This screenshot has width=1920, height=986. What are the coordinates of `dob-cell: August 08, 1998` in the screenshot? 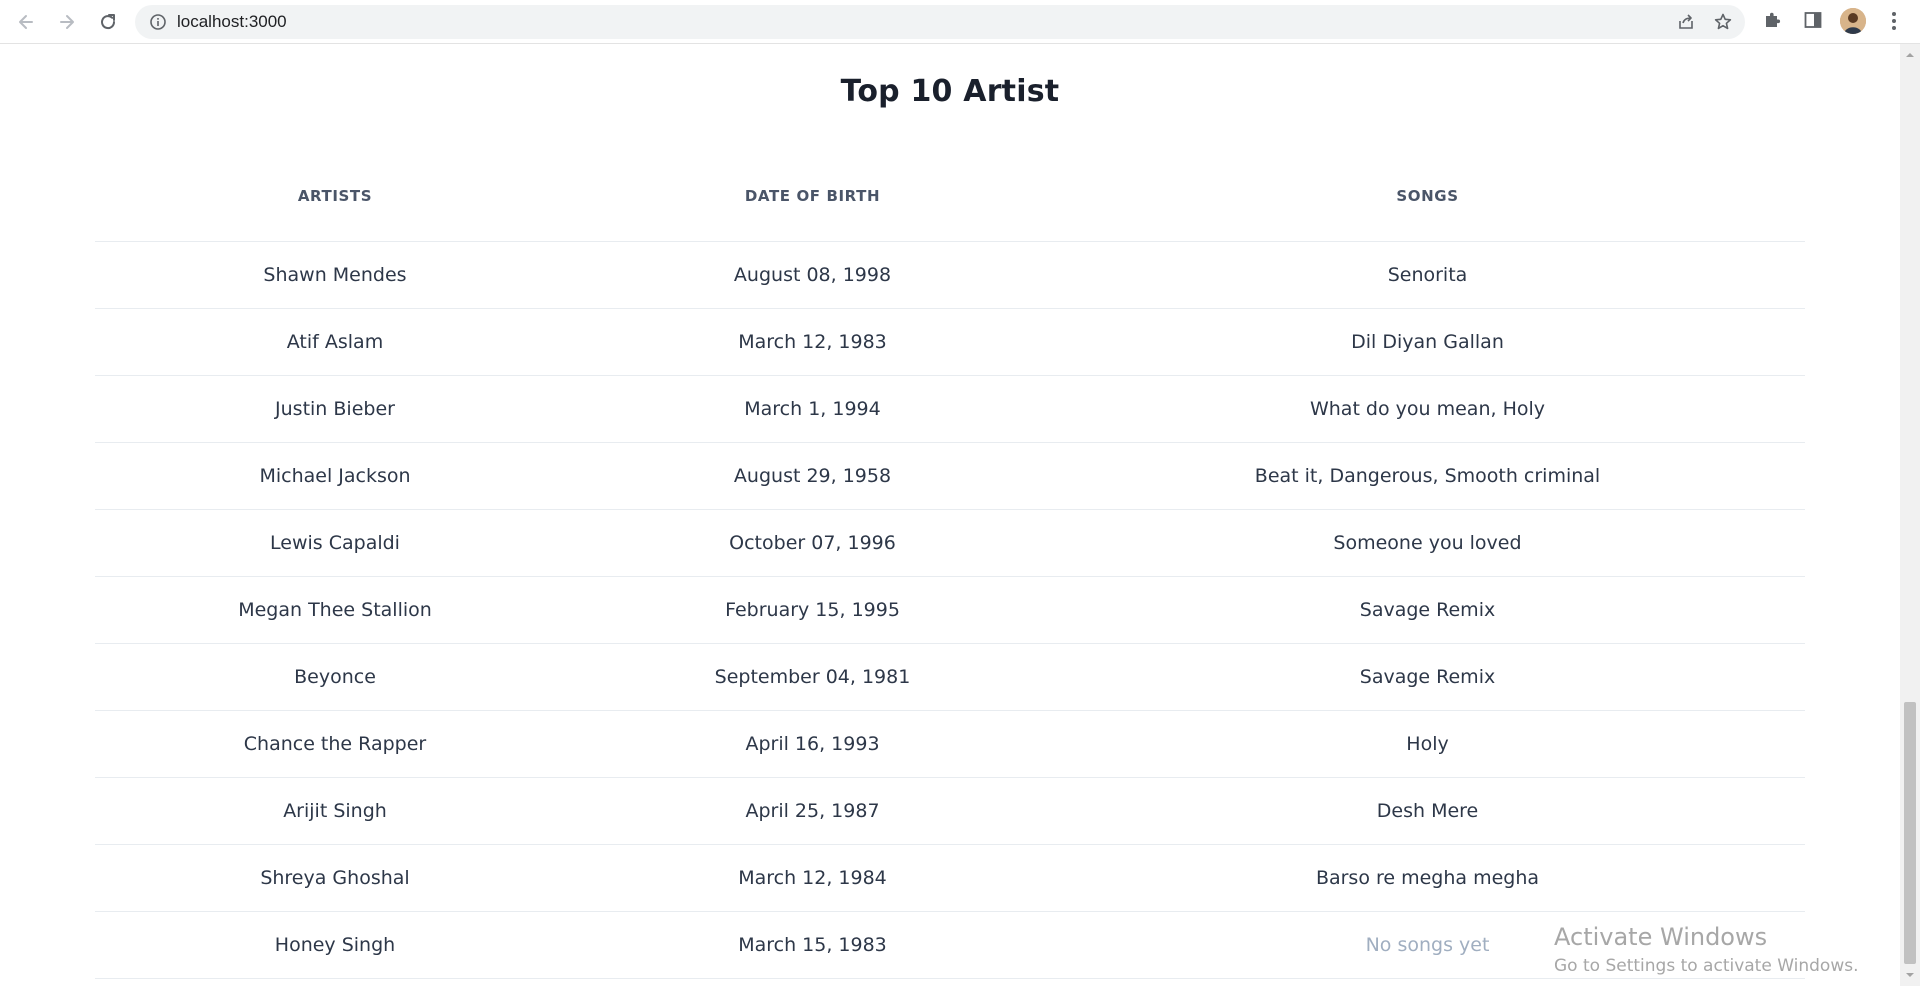 It's located at (812, 274).